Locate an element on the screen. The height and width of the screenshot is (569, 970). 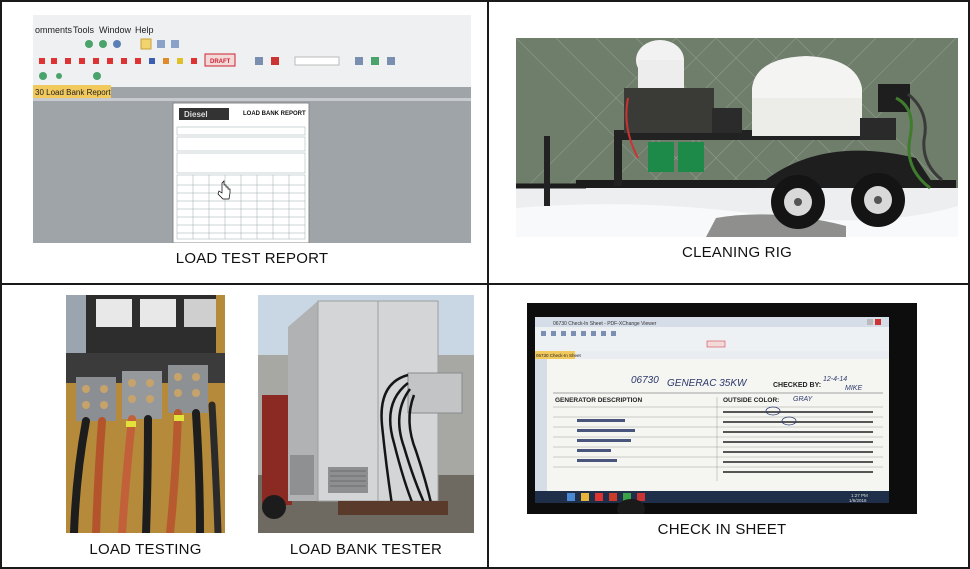
load-bank-report-page: Diesel LOAD BANK REPORT is located at coordinates (241, 172).